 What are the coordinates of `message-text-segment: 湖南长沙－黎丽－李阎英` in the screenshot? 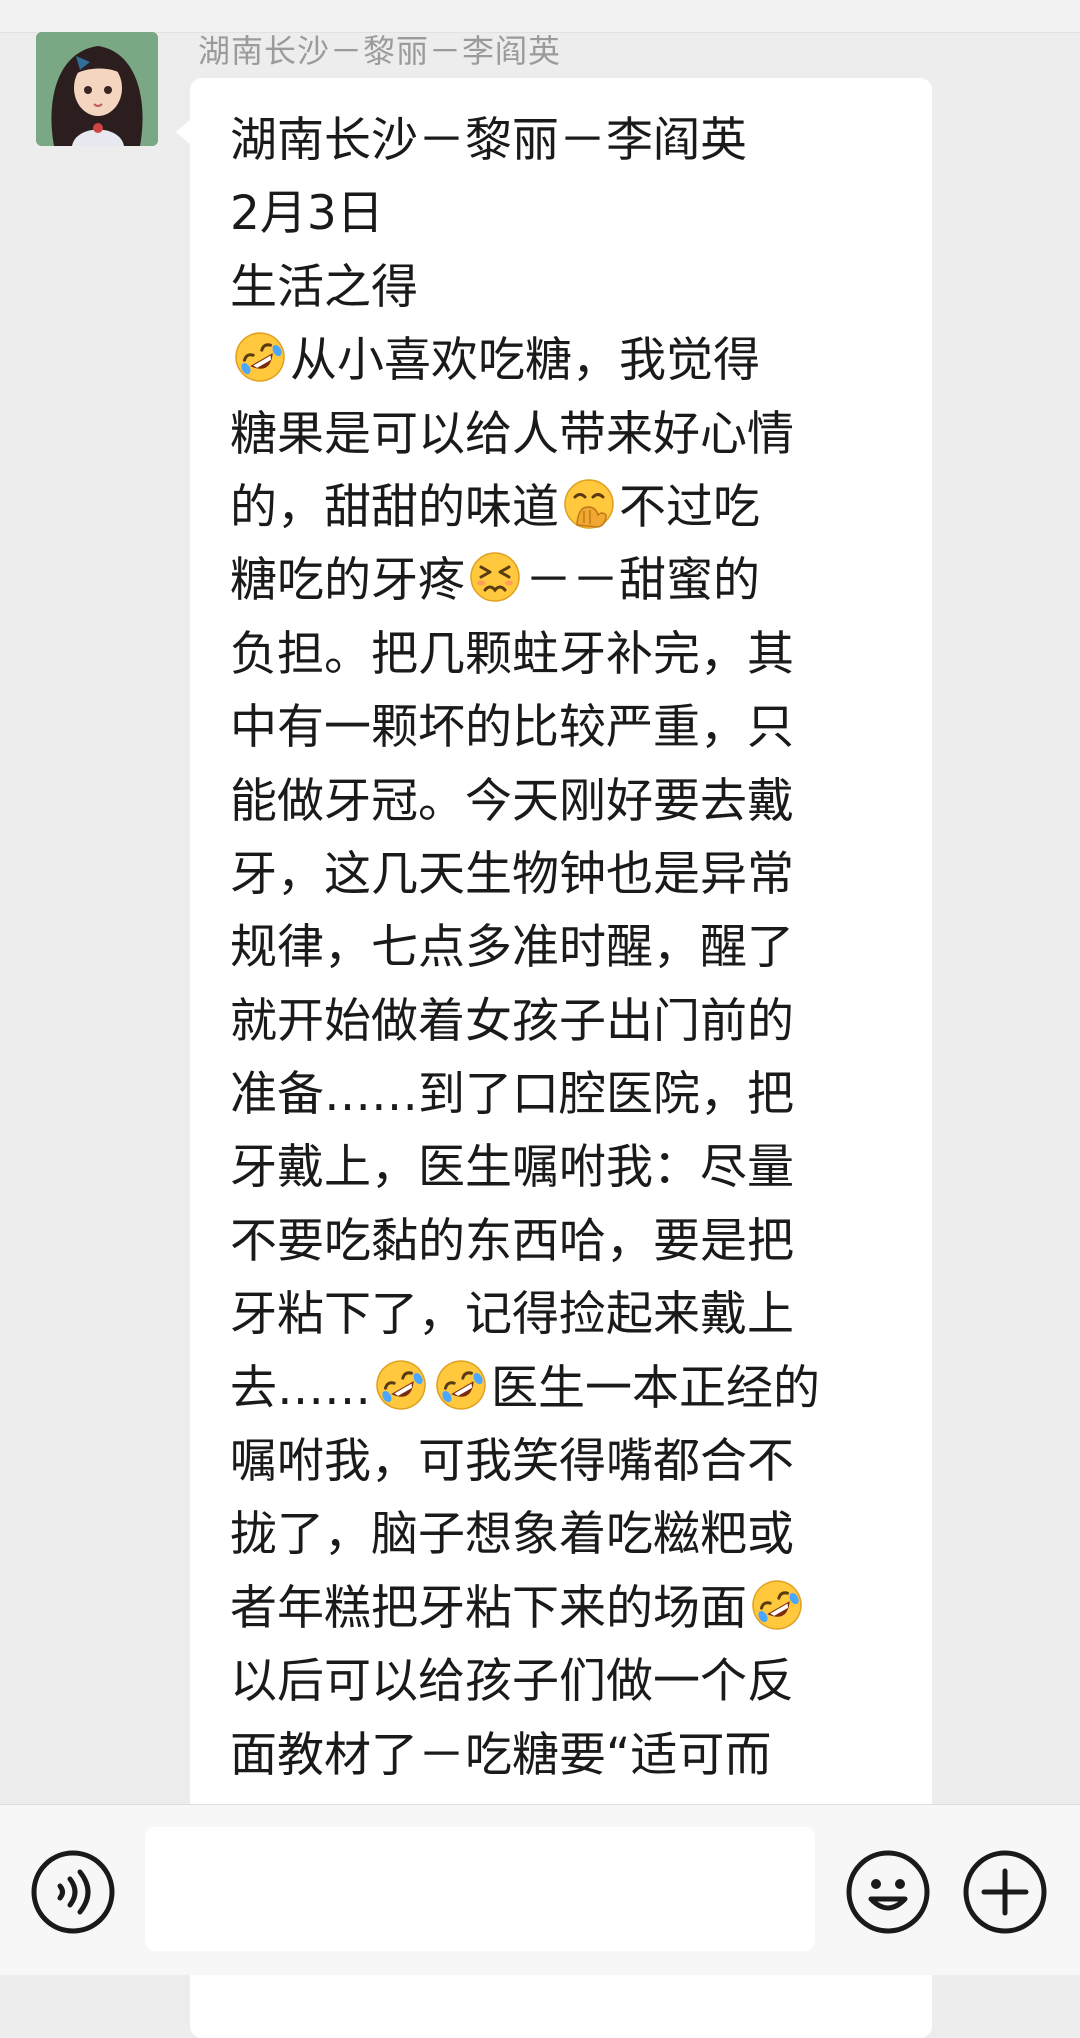 It's located at (488, 140).